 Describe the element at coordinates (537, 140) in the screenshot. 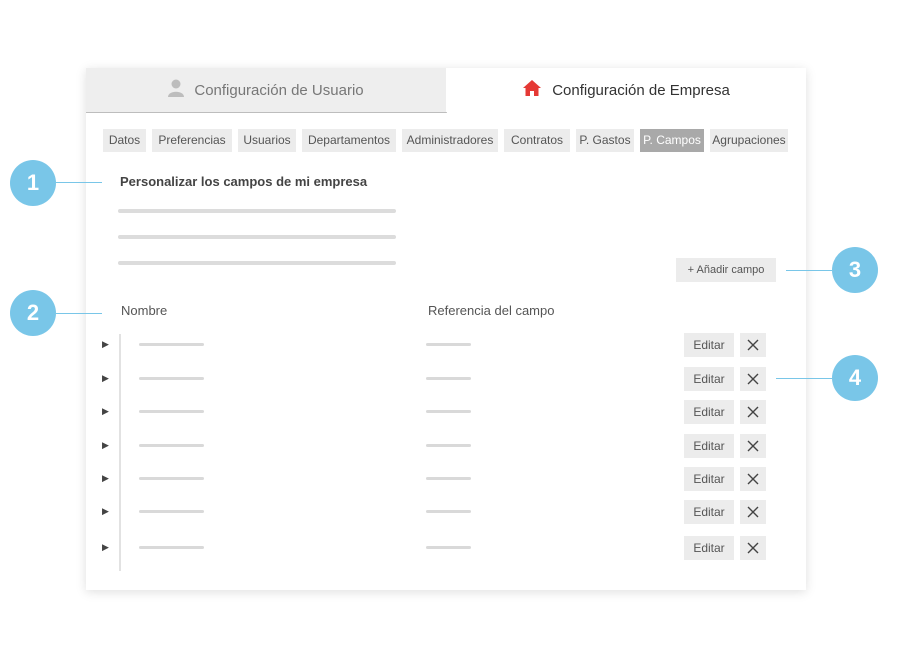

I see `subtab-contratos: Contratos` at that location.